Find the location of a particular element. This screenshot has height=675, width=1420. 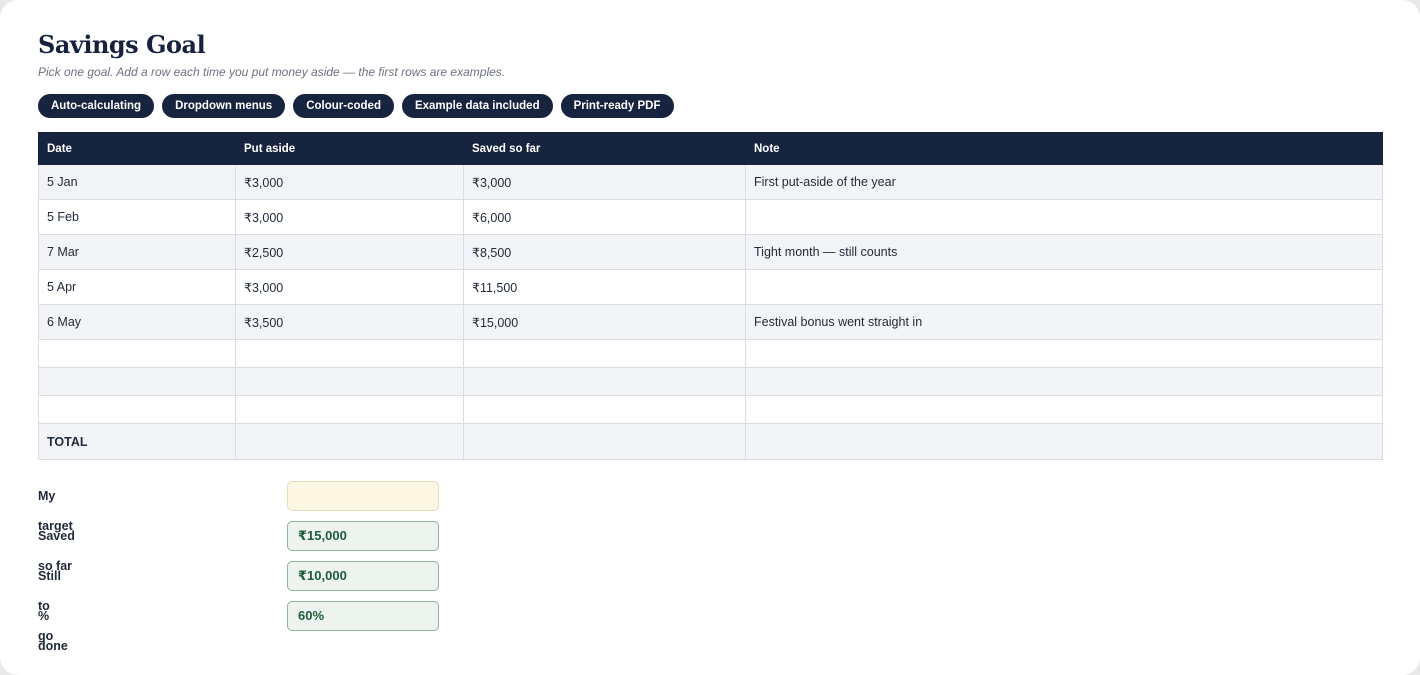

header-date: Date is located at coordinates (137, 148).